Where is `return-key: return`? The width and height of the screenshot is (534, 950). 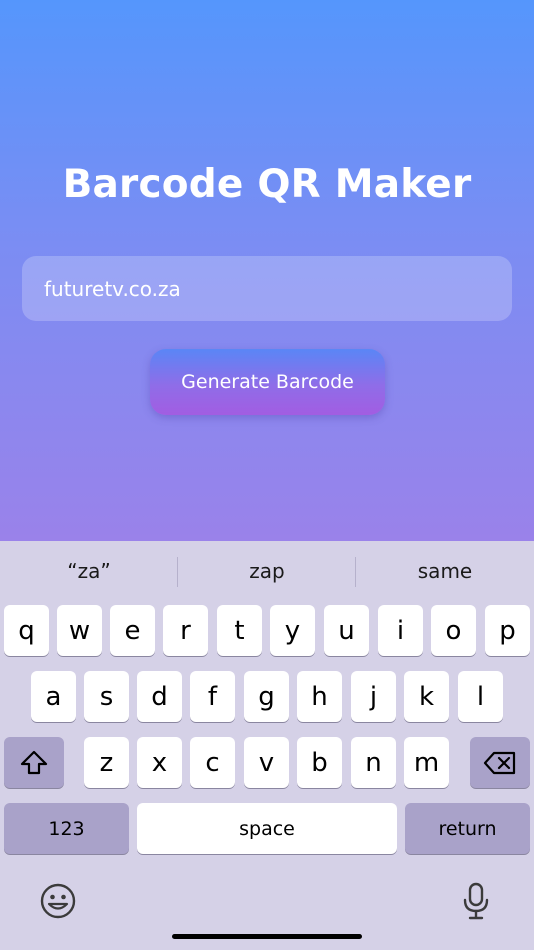
return-key: return is located at coordinates (467, 828).